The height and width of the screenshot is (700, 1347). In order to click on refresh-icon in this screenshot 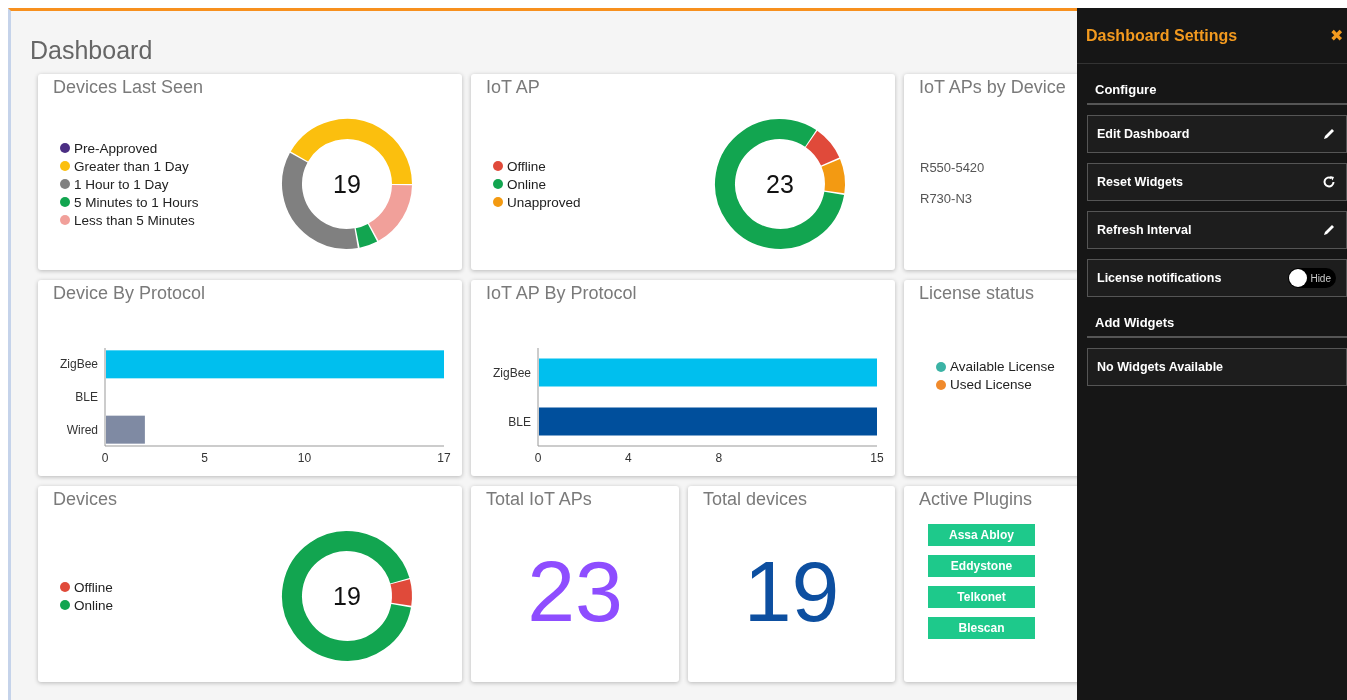, I will do `click(1329, 182)`.